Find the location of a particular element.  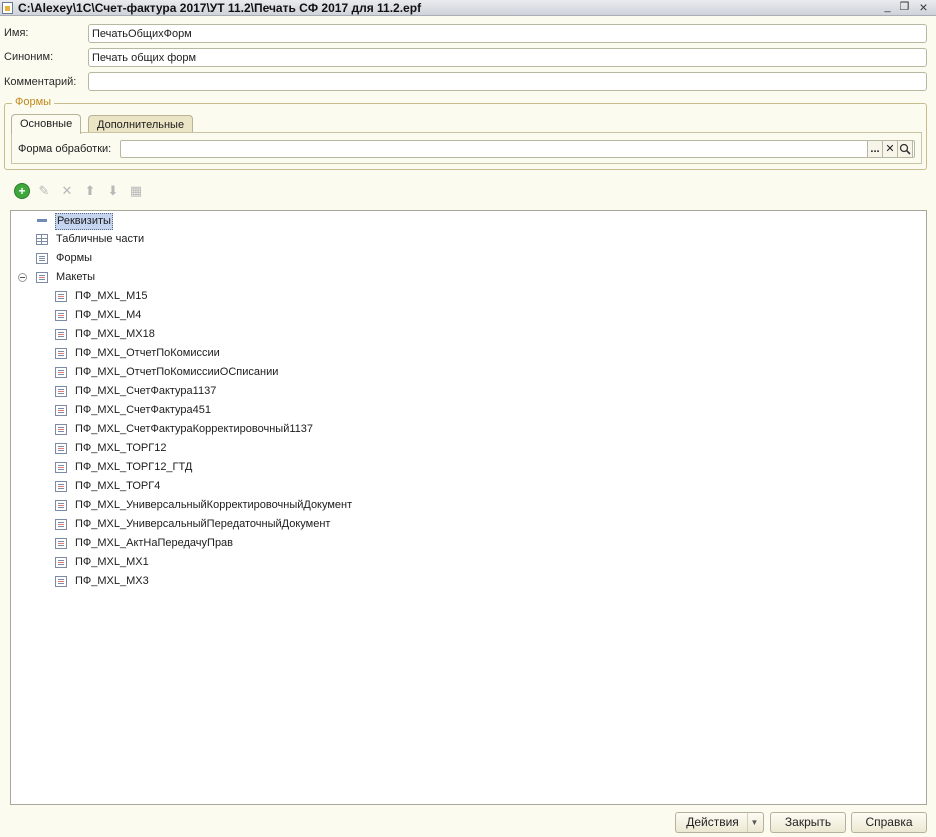

tree-item-layout: ПФ_MXL_УниверсальныйПередаточныйДокумент is located at coordinates (461, 524).